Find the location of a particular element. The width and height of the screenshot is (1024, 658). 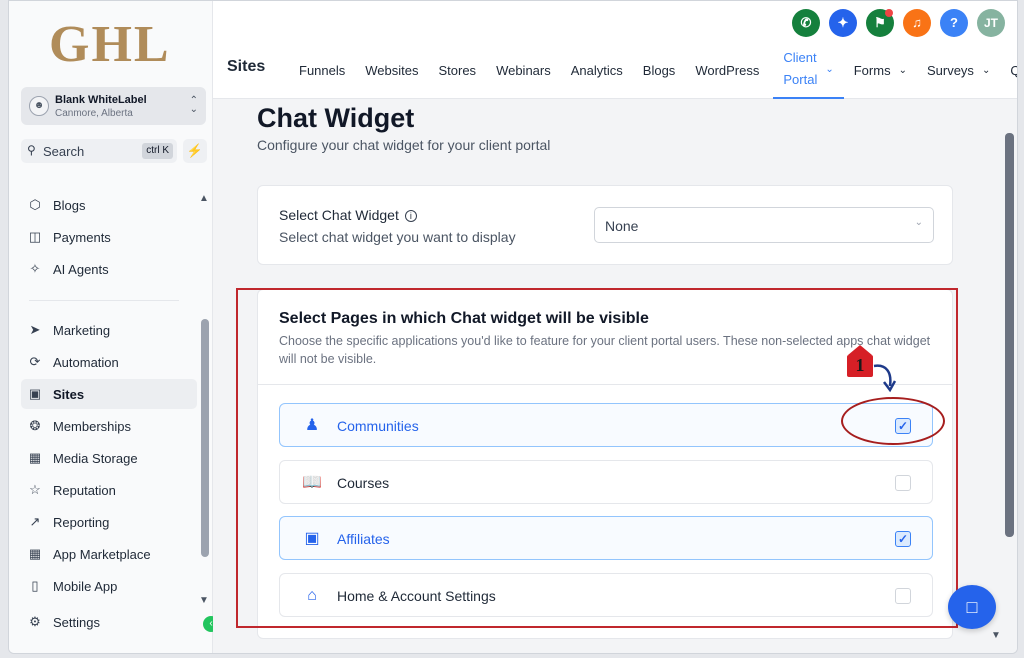

account-location: Canmore, Alberta is located at coordinates (94, 113).